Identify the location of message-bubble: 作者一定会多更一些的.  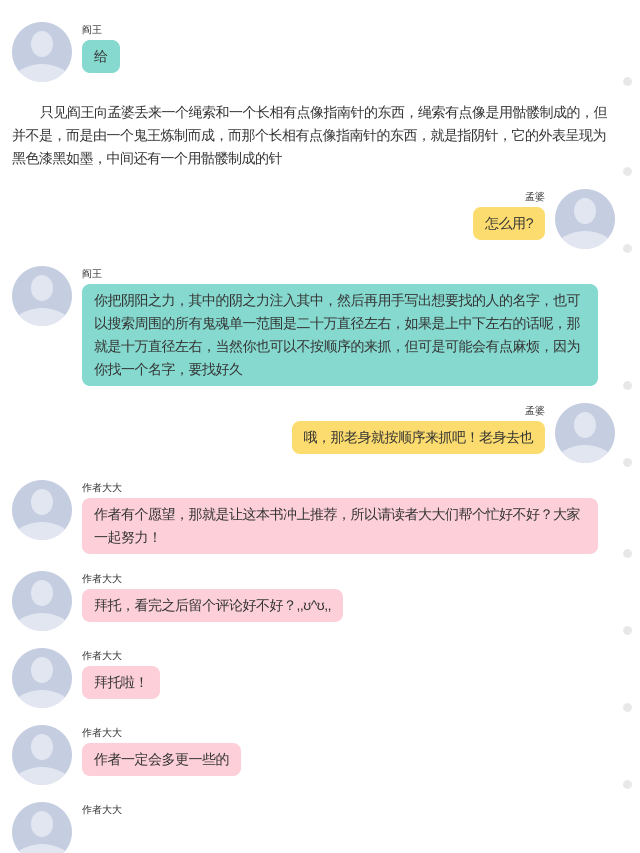
(161, 759).